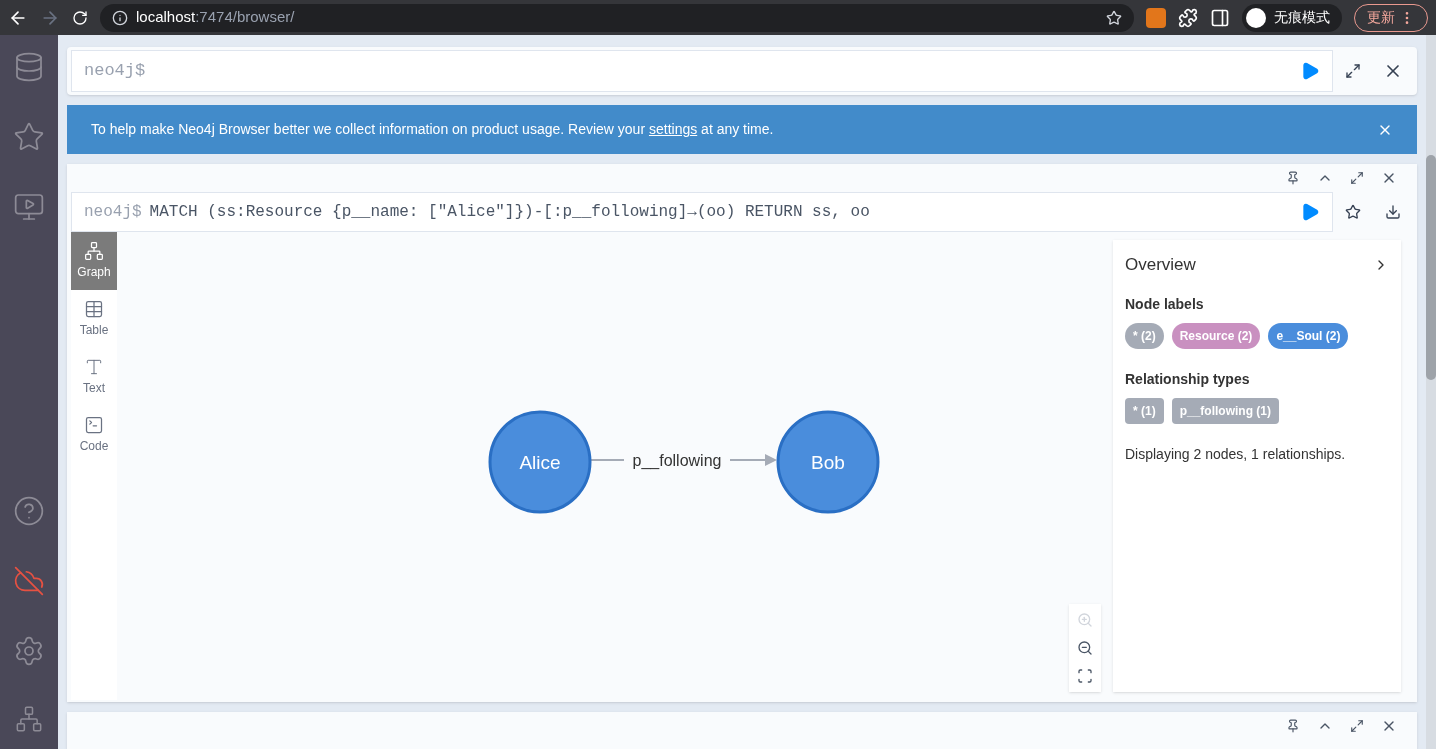  I want to click on info-icon, so click(120, 17).